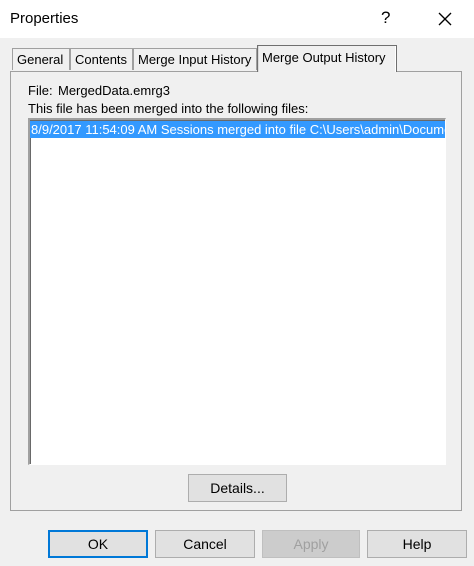  What do you see at coordinates (237, 19) in the screenshot?
I see `title-bar: Properties ?` at bounding box center [237, 19].